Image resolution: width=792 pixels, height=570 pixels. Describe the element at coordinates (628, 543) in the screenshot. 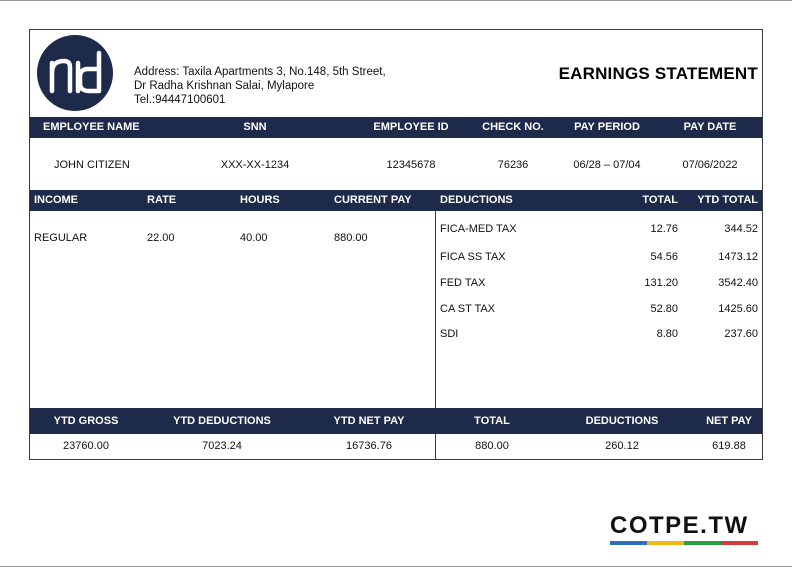

I see `stripe-blue` at that location.